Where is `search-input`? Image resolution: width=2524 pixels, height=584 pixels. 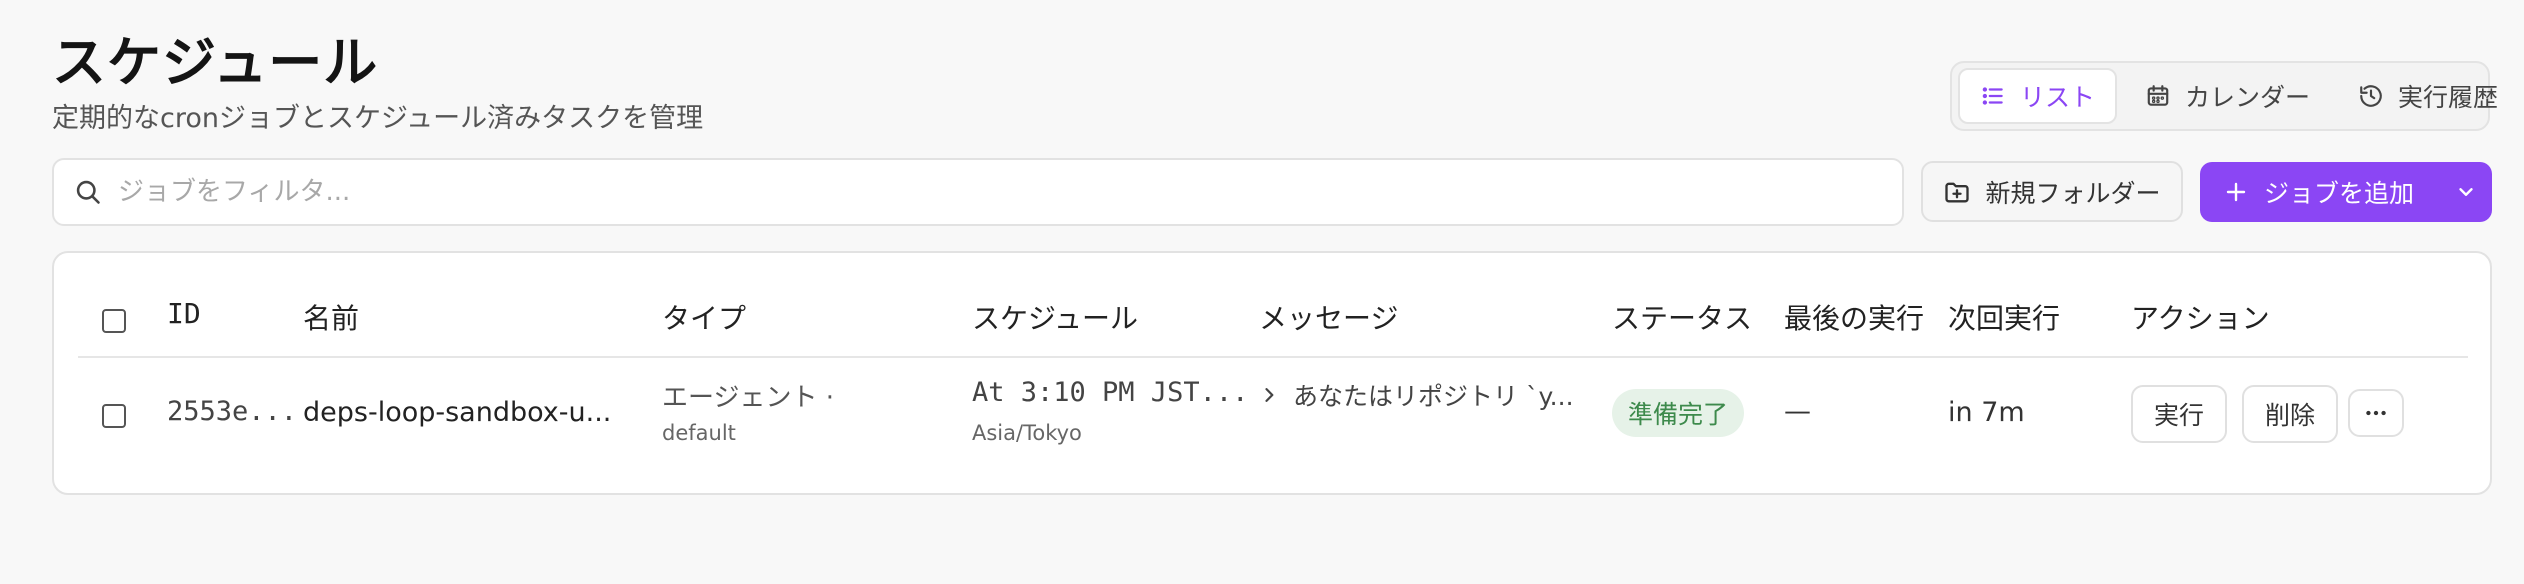
search-input is located at coordinates (998, 192).